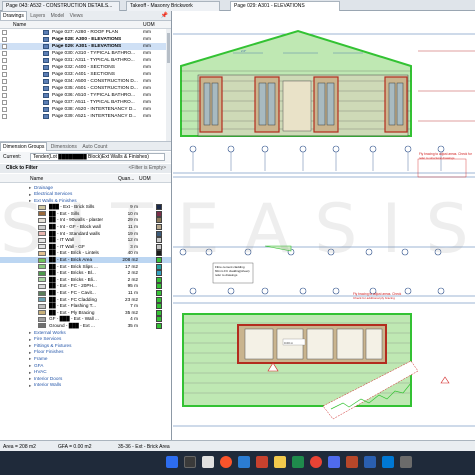  What do you see at coordinates (85, 352) in the screenshot?
I see `tree-group: ▸ Floor Finishes` at bounding box center [85, 352].